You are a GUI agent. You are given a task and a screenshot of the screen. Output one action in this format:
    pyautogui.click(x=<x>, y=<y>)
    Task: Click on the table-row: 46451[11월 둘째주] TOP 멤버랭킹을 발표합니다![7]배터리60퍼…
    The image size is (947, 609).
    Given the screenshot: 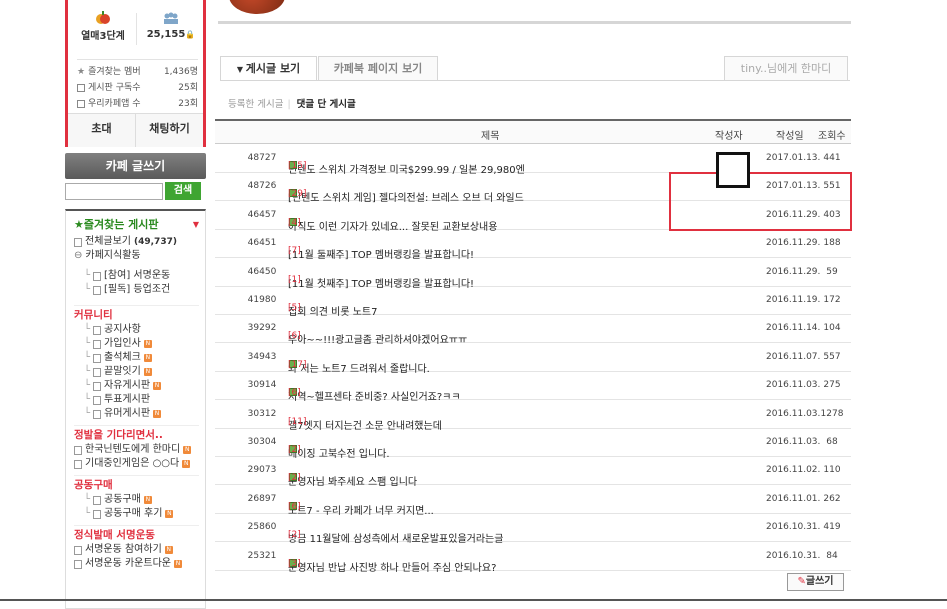 What is the action you would take?
    pyautogui.click(x=533, y=245)
    